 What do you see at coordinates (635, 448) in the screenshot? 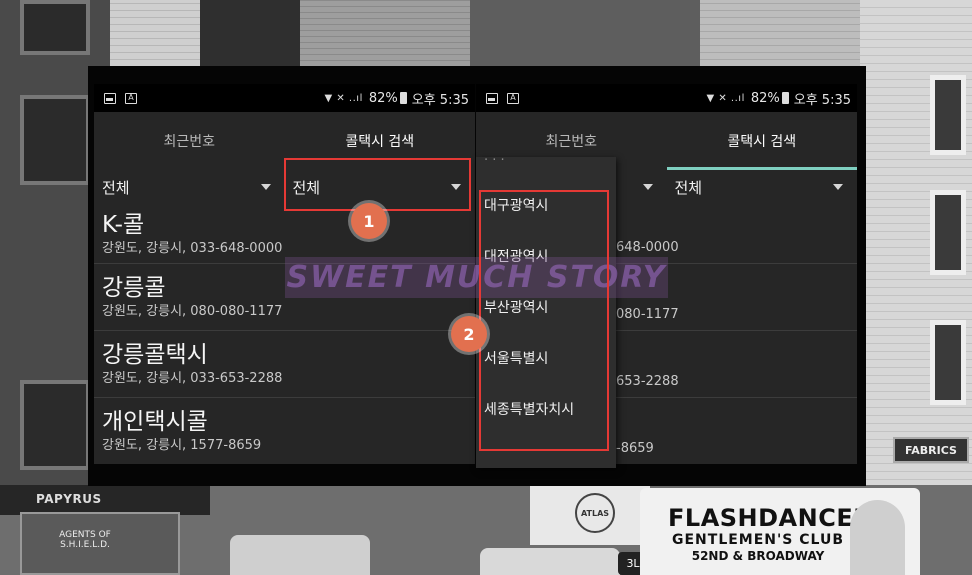
I see `taxi-detail: -8659` at bounding box center [635, 448].